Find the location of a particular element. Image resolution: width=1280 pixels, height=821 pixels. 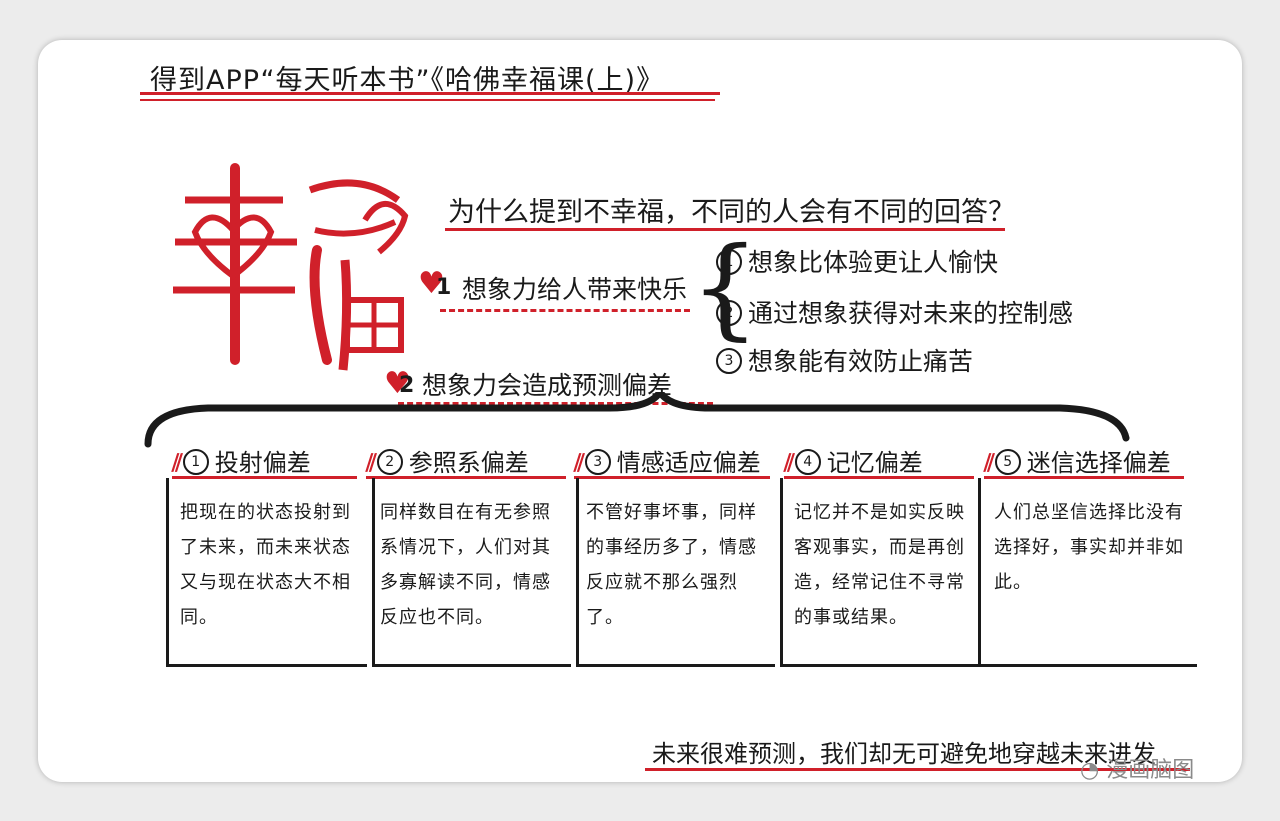

sub-point-text: 想象比体验更让人愉快 is located at coordinates (873, 262).